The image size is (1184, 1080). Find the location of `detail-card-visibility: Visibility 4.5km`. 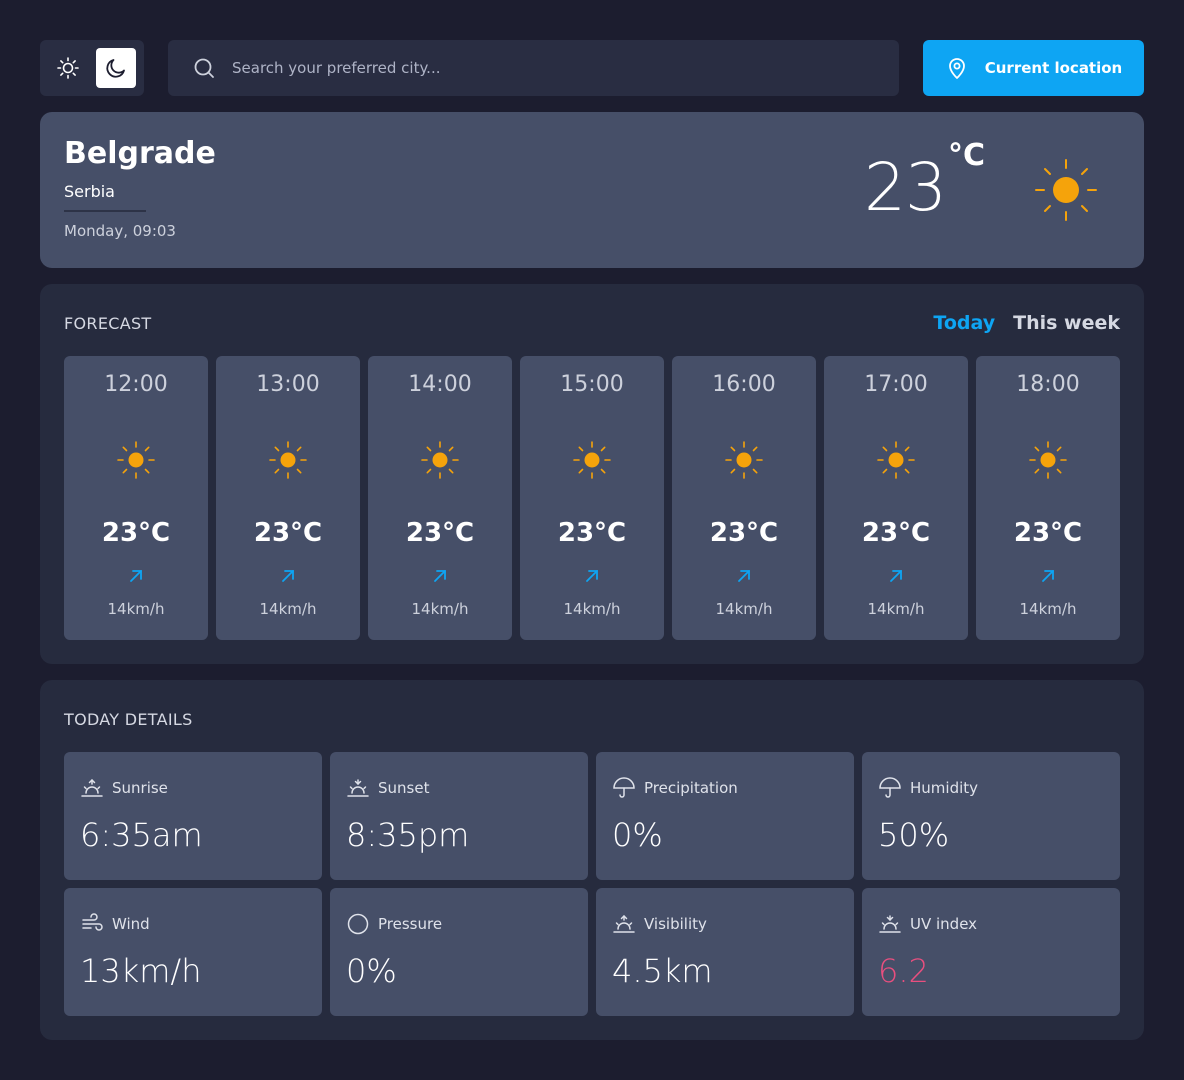

detail-card-visibility: Visibility 4.5km is located at coordinates (725, 952).